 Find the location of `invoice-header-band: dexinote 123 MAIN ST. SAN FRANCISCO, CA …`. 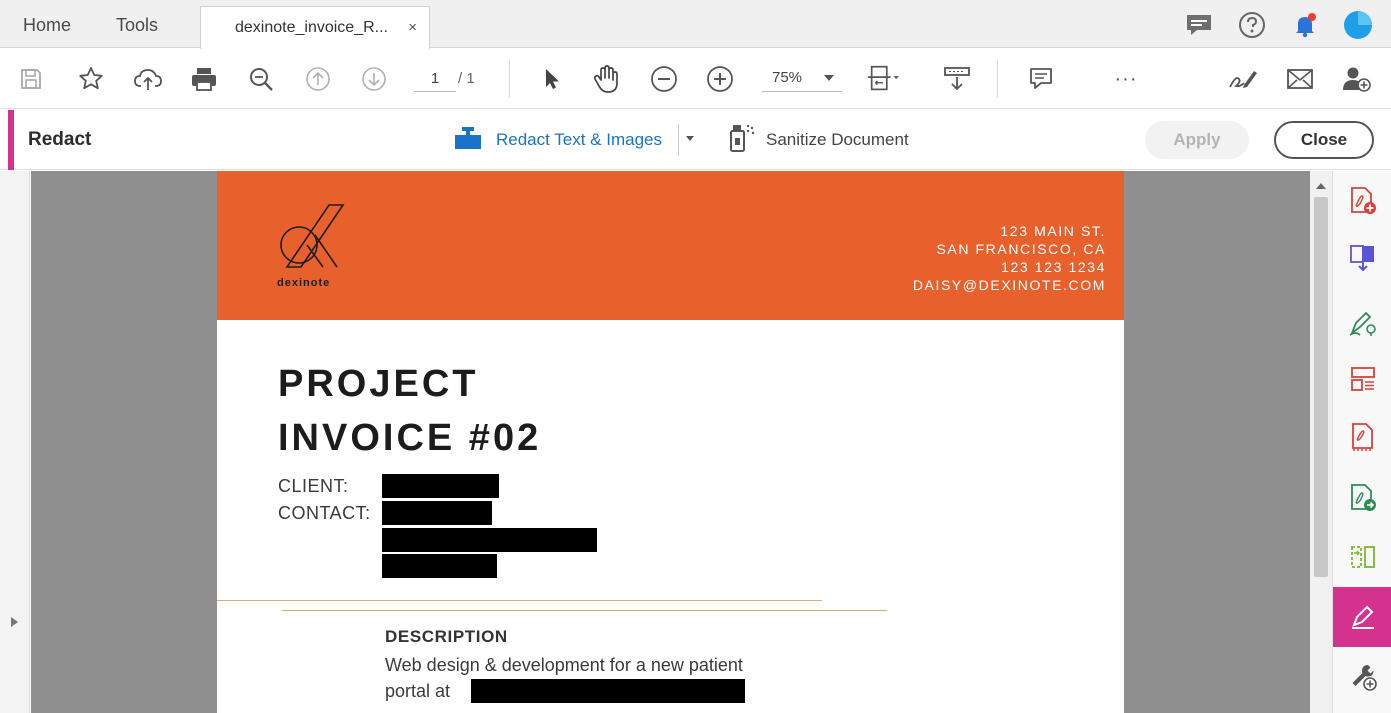

invoice-header-band: dexinote 123 MAIN ST. SAN FRANCISCO, CA … is located at coordinates (670, 245).